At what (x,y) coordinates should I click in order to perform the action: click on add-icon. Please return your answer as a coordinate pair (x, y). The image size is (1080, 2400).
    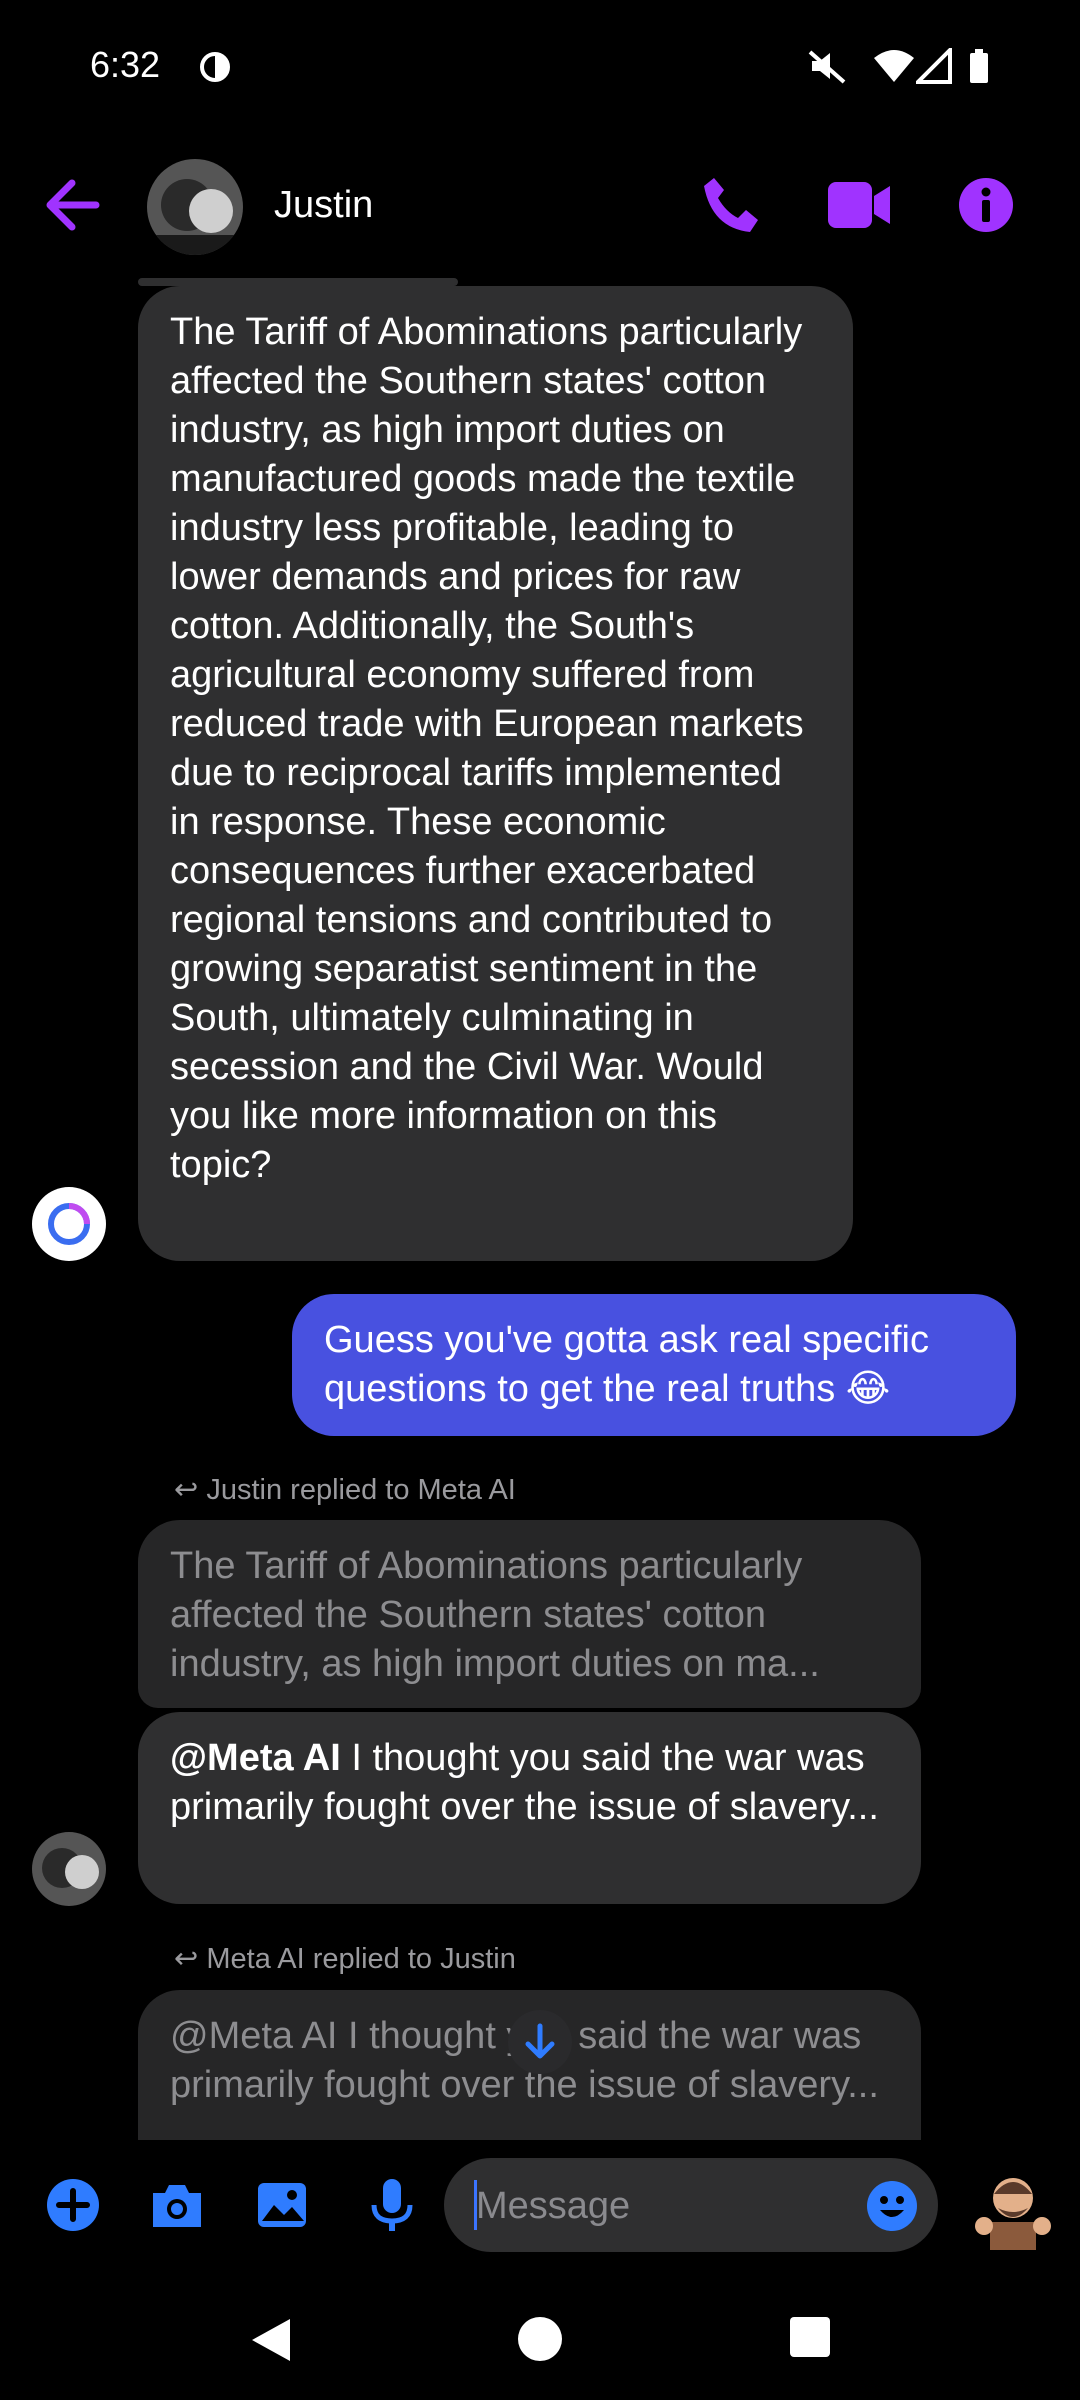
    Looking at the image, I should click on (73, 2205).